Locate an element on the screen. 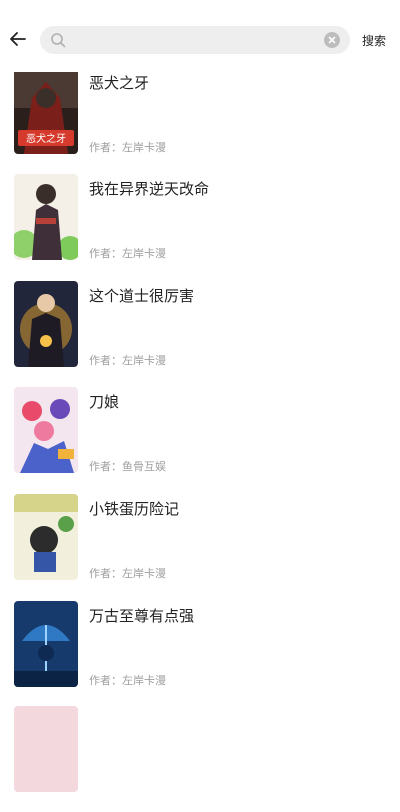 This screenshot has height=812, width=400. list-item is located at coordinates (200, 759).